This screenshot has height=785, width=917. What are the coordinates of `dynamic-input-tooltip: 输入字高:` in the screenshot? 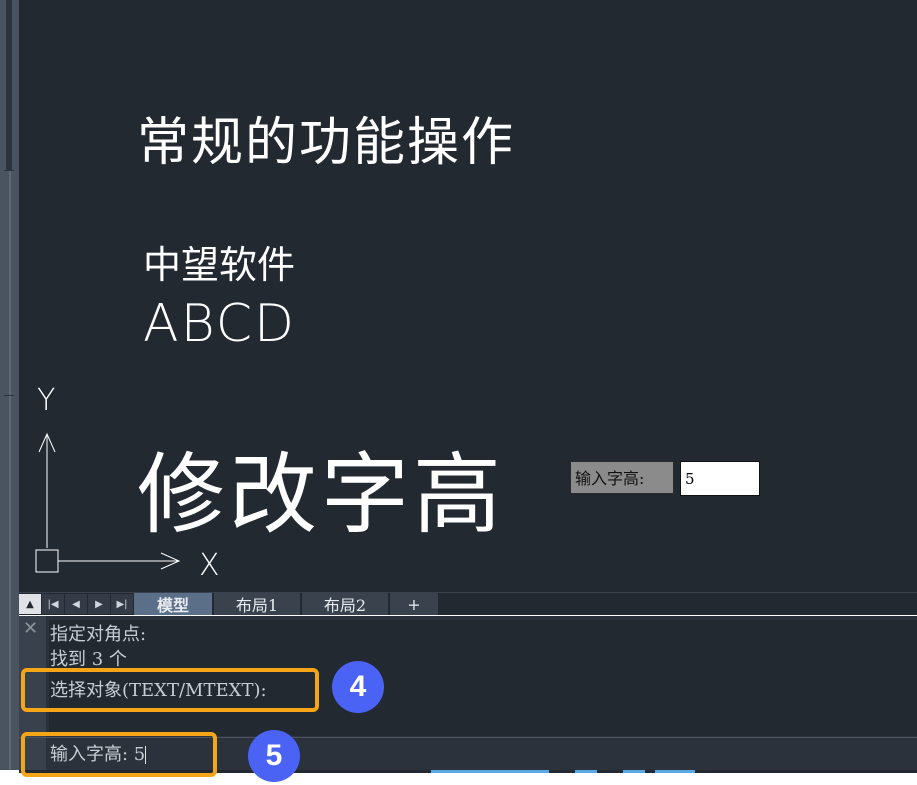 It's located at (665, 478).